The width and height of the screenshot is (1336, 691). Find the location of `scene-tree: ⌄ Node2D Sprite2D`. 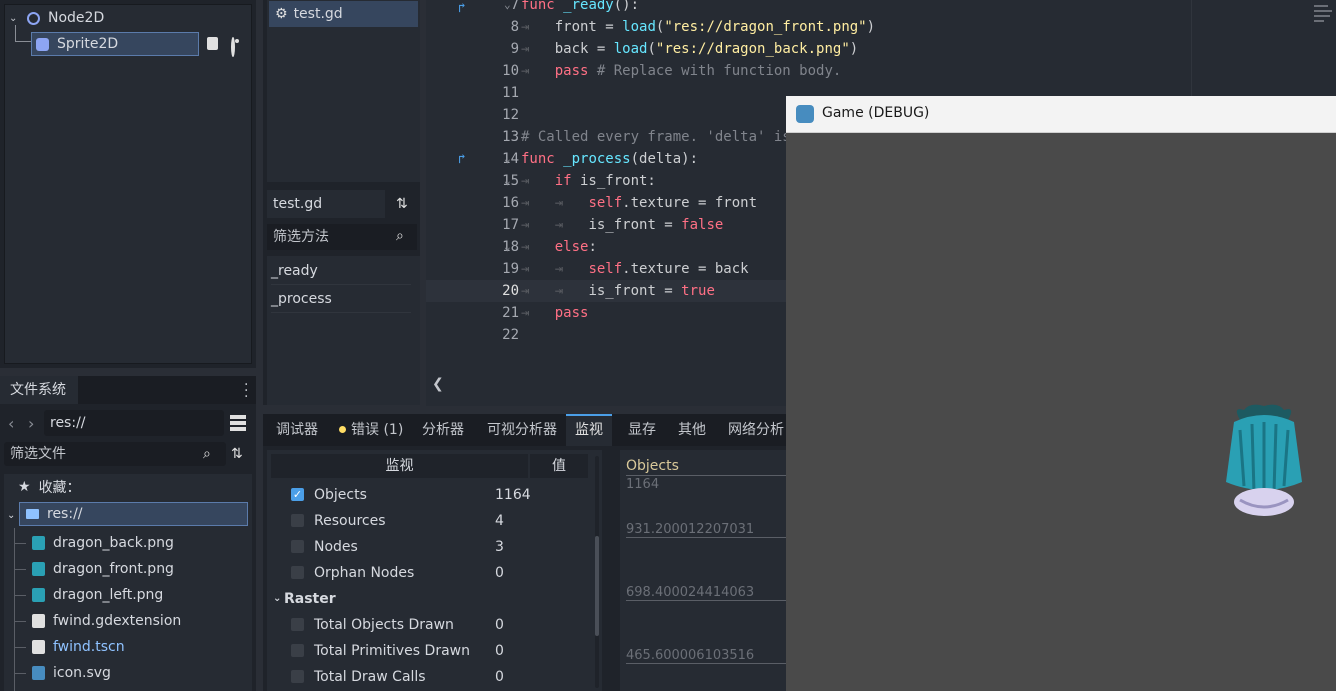

scene-tree: ⌄ Node2D Sprite2D is located at coordinates (172, 184).